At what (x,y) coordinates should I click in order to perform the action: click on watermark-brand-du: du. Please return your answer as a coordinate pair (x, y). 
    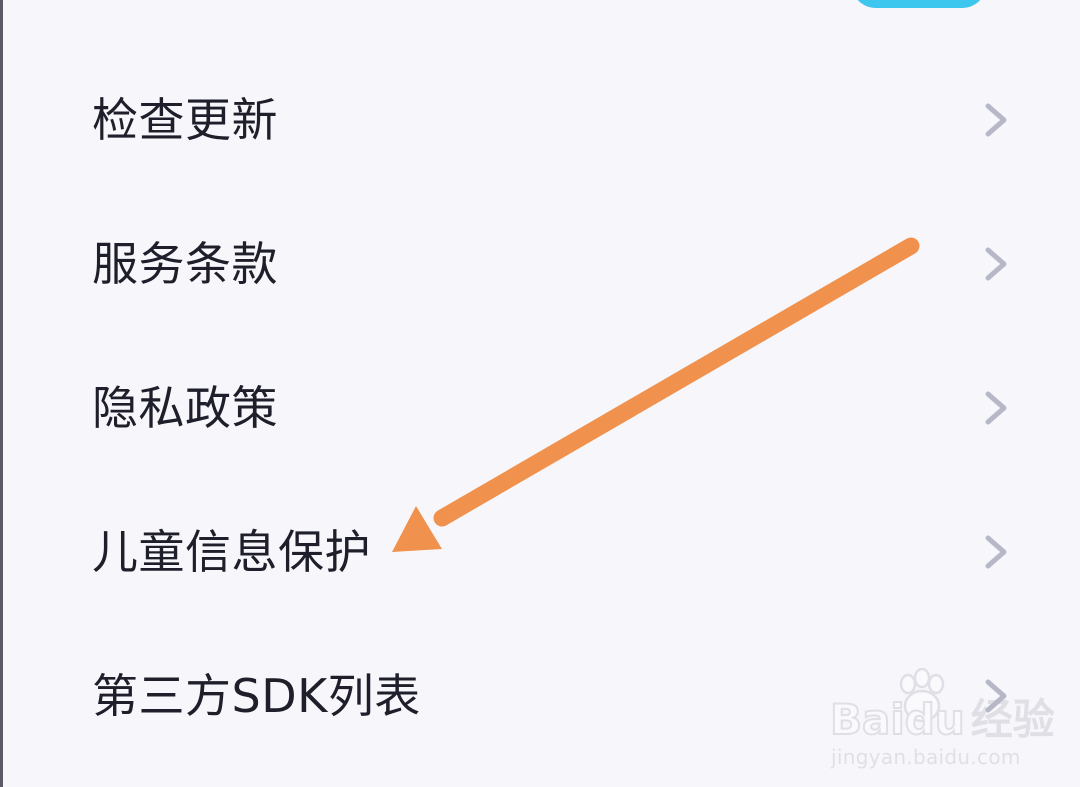
    Looking at the image, I should click on (935, 719).